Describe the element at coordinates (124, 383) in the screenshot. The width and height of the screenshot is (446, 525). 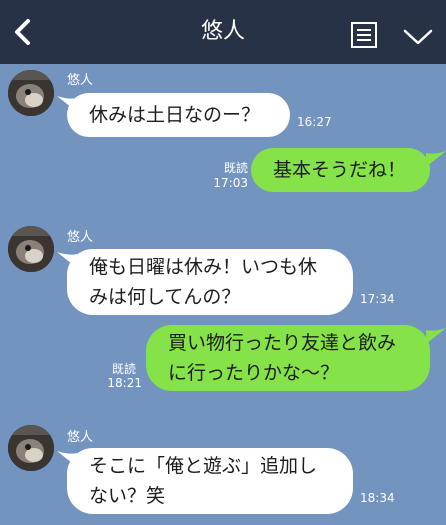
I see `message-time: 18:21` at that location.